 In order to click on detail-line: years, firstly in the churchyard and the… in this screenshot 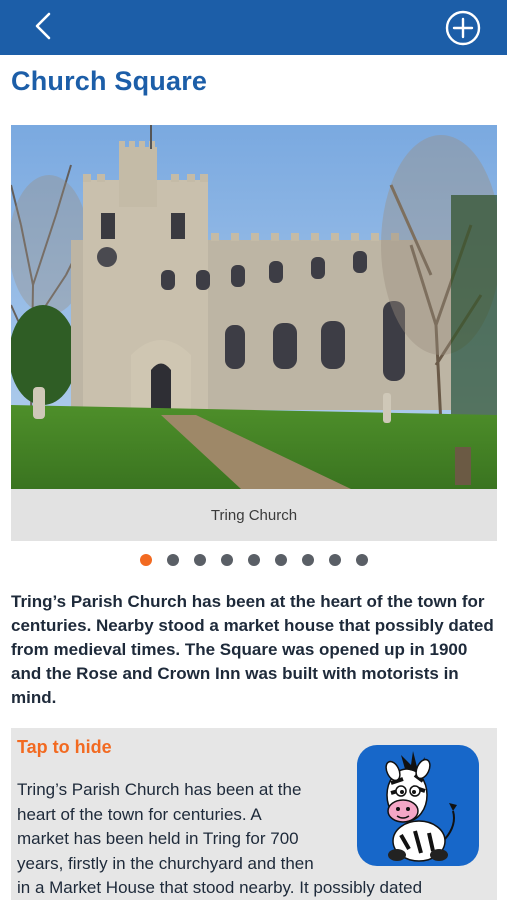, I will do `click(165, 863)`.